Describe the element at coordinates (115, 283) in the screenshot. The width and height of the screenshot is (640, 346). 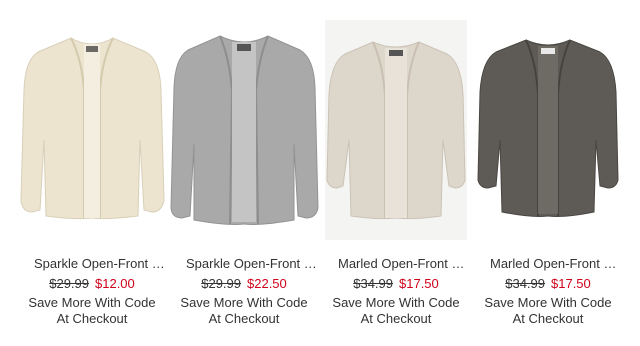
I see `sale-price: $12.00` at that location.